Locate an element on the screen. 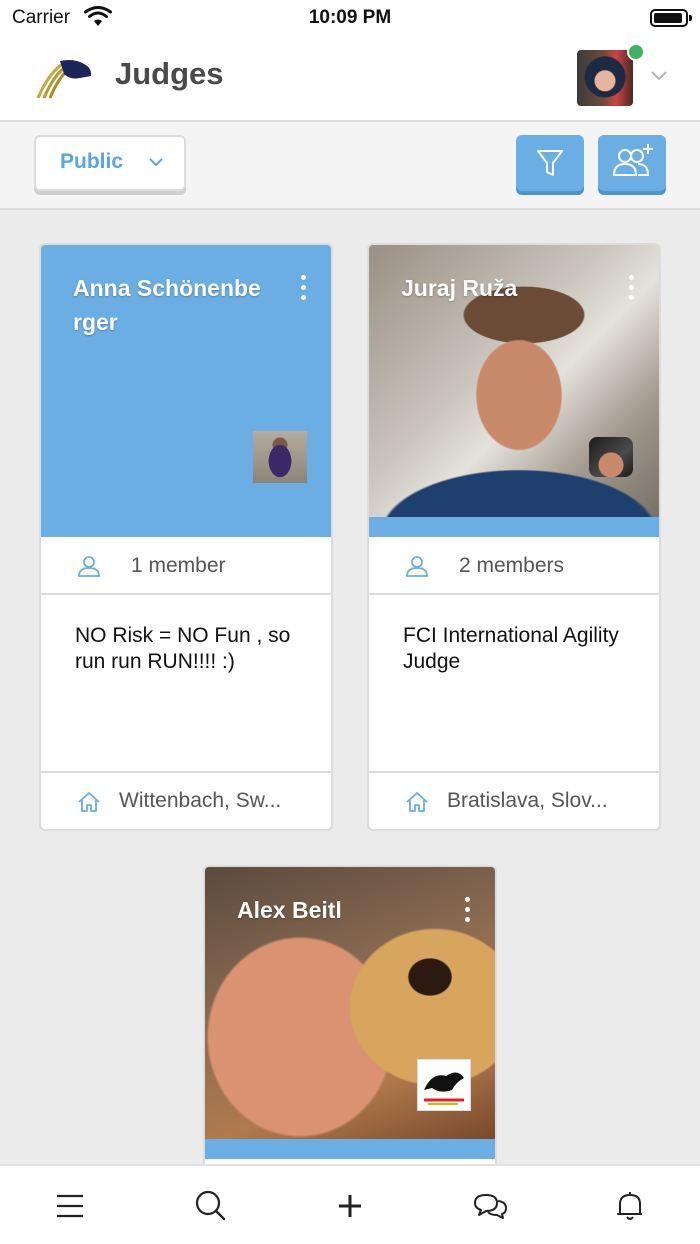 This screenshot has width=700, height=1244. search-icon is located at coordinates (210, 1206).